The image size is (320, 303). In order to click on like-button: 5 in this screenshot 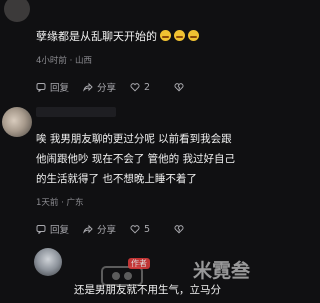, I will do `click(140, 229)`.